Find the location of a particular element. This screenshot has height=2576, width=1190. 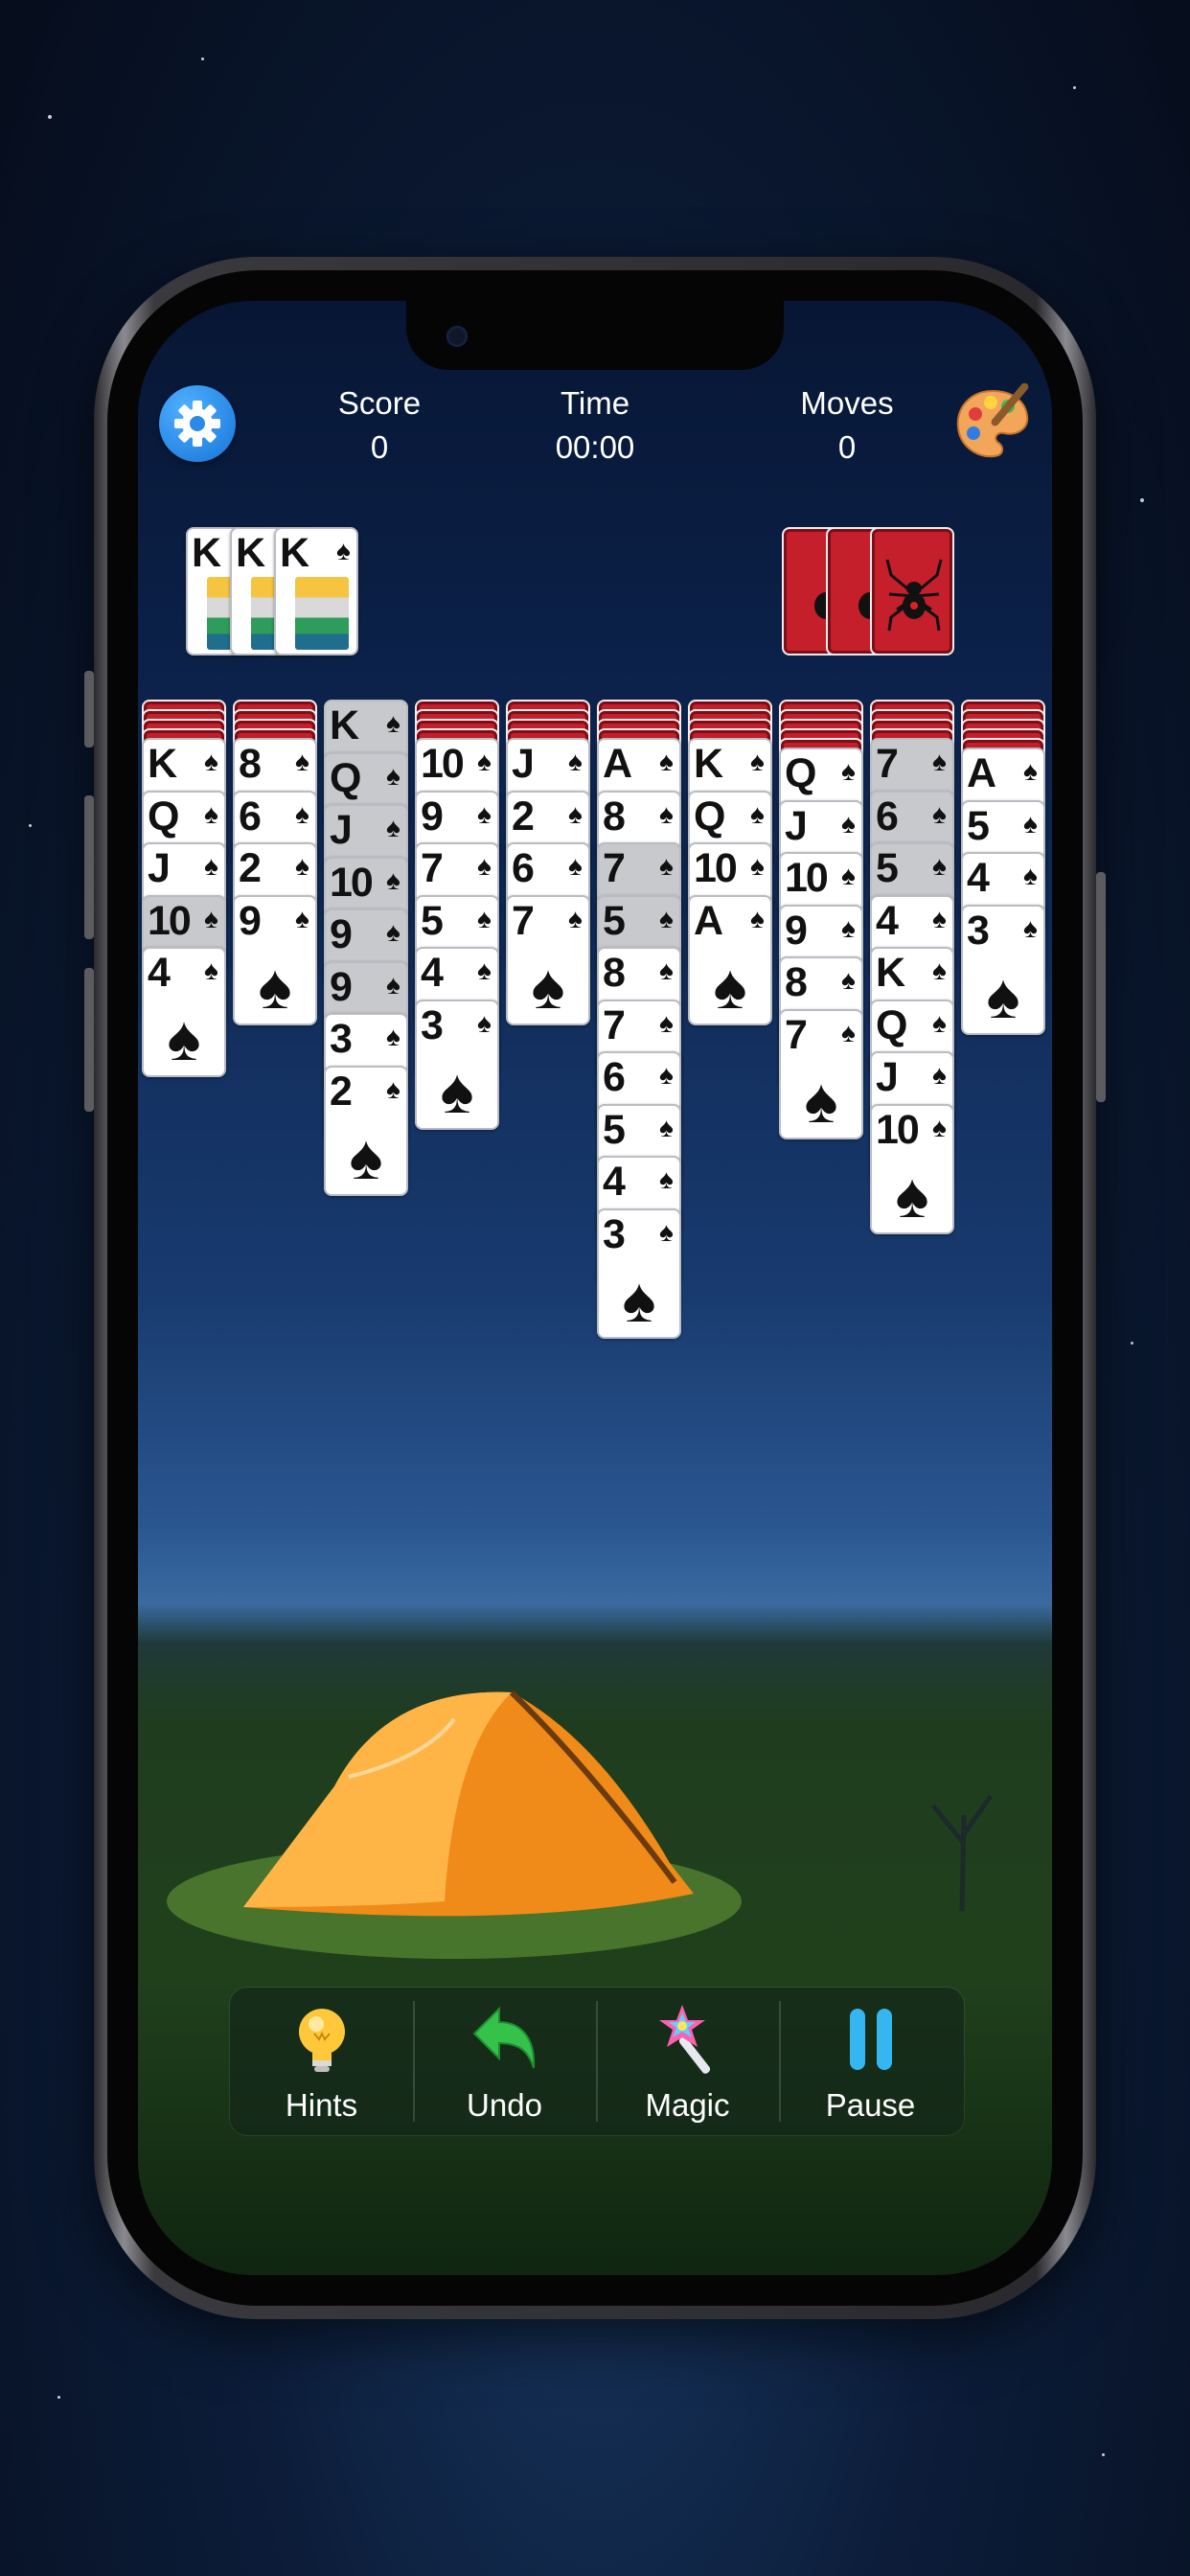

moves-label: Moves is located at coordinates (847, 403).